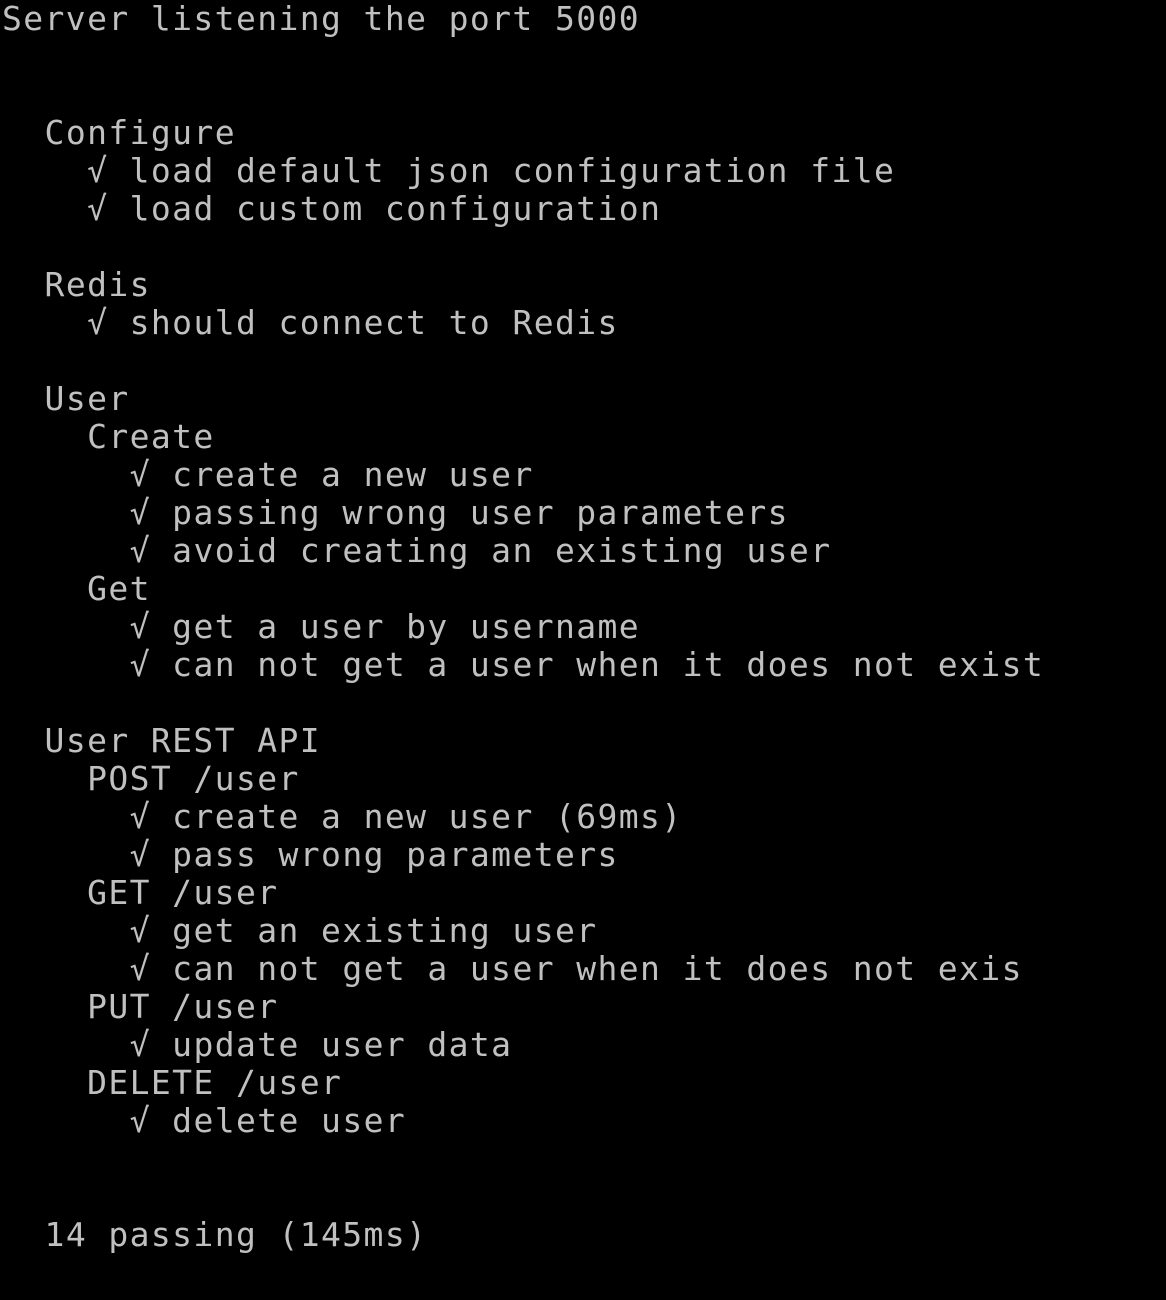  What do you see at coordinates (183, 1006) in the screenshot?
I see `group-title-put-user: PUT /user` at bounding box center [183, 1006].